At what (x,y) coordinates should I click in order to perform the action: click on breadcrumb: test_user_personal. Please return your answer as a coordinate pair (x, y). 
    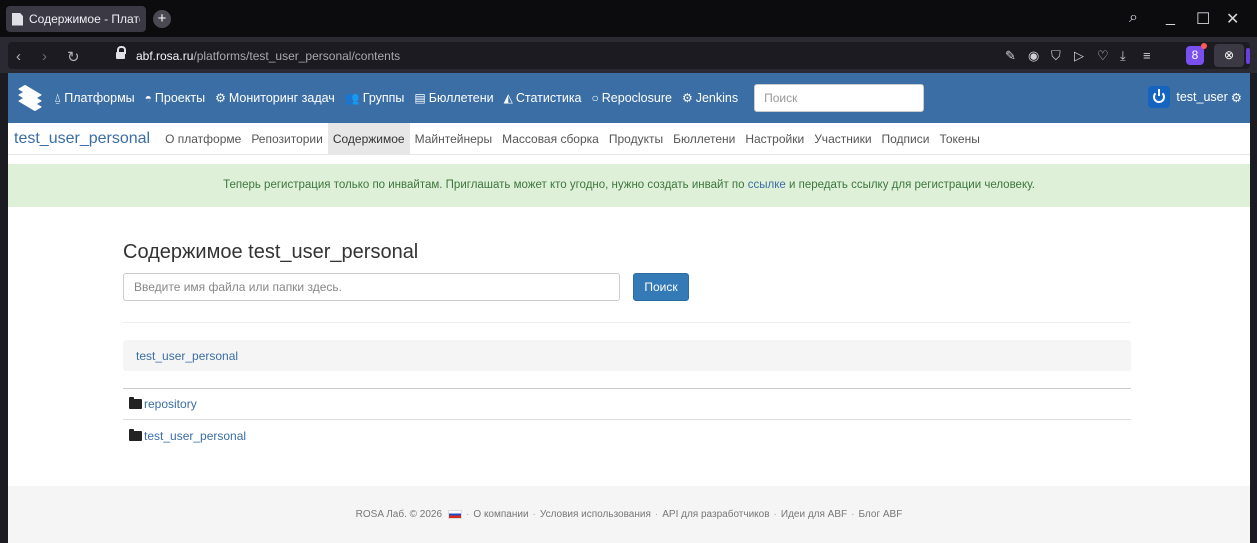
    Looking at the image, I should click on (627, 355).